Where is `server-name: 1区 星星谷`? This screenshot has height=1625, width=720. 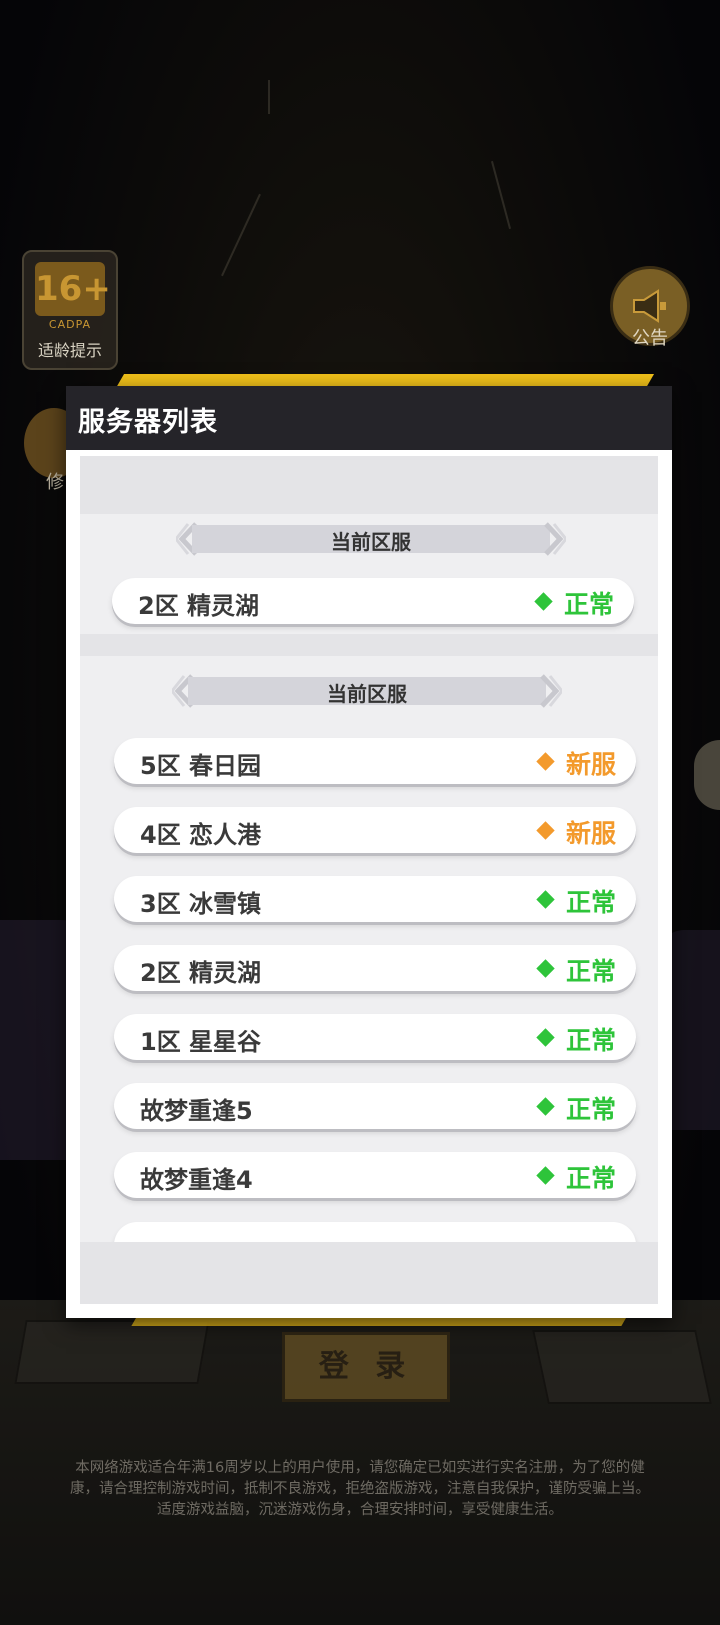
server-name: 1区 星星谷 is located at coordinates (201, 1042).